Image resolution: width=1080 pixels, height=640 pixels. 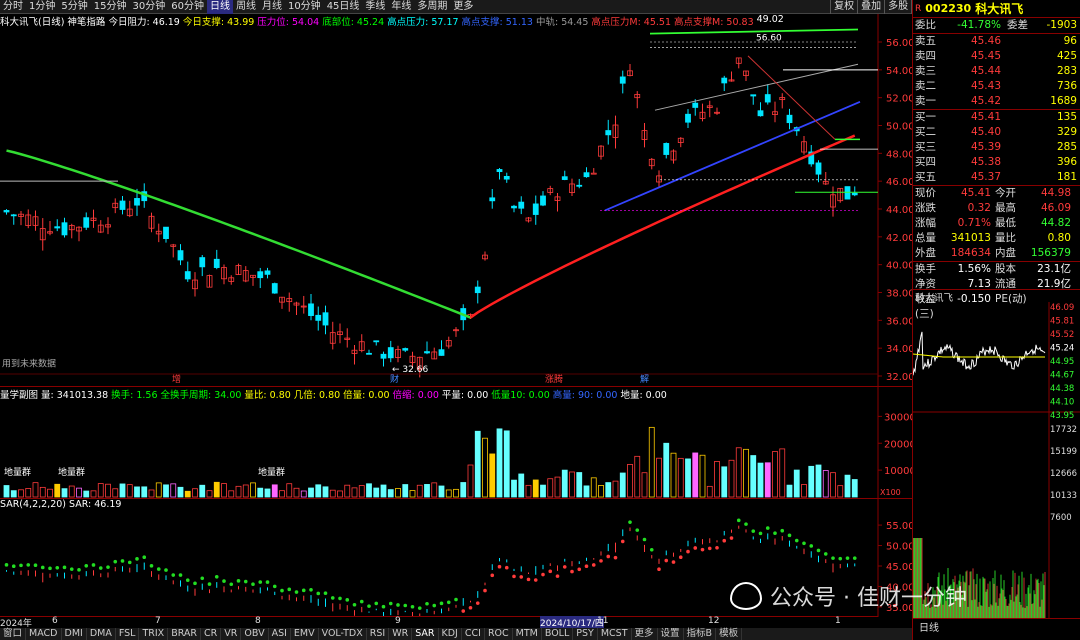 What do you see at coordinates (304, 7) in the screenshot?
I see `period-tab-9: 10分钟` at bounding box center [304, 7].